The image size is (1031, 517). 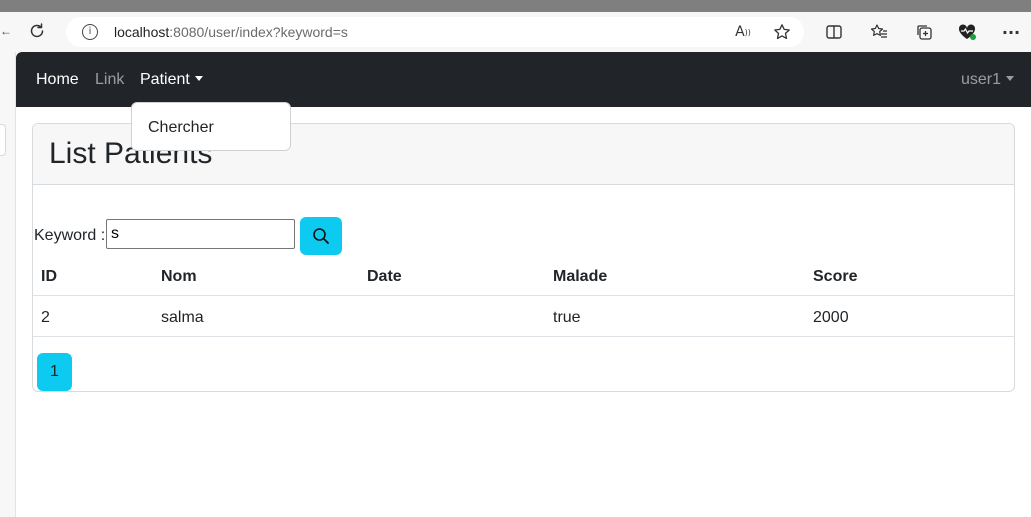 What do you see at coordinates (57, 80) in the screenshot?
I see `nav-home-link: Home` at bounding box center [57, 80].